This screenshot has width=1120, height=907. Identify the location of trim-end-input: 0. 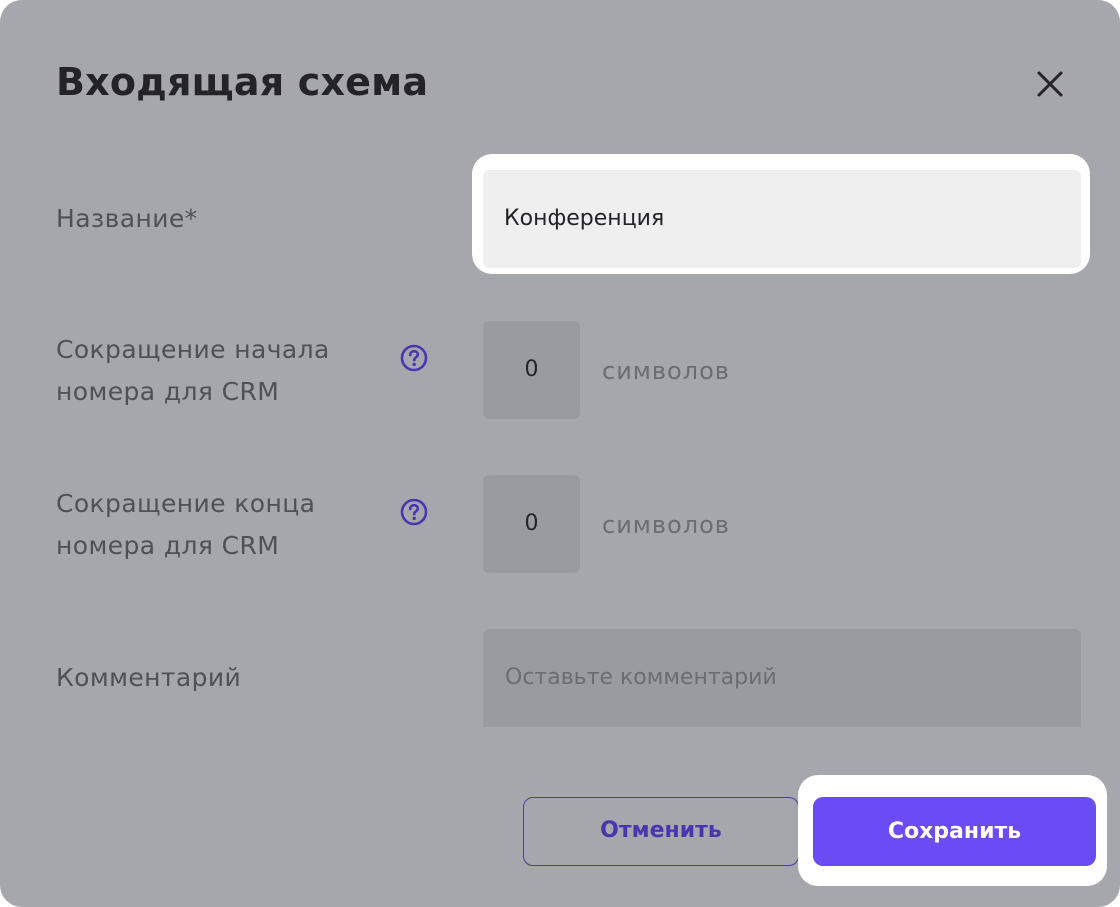
(531, 524).